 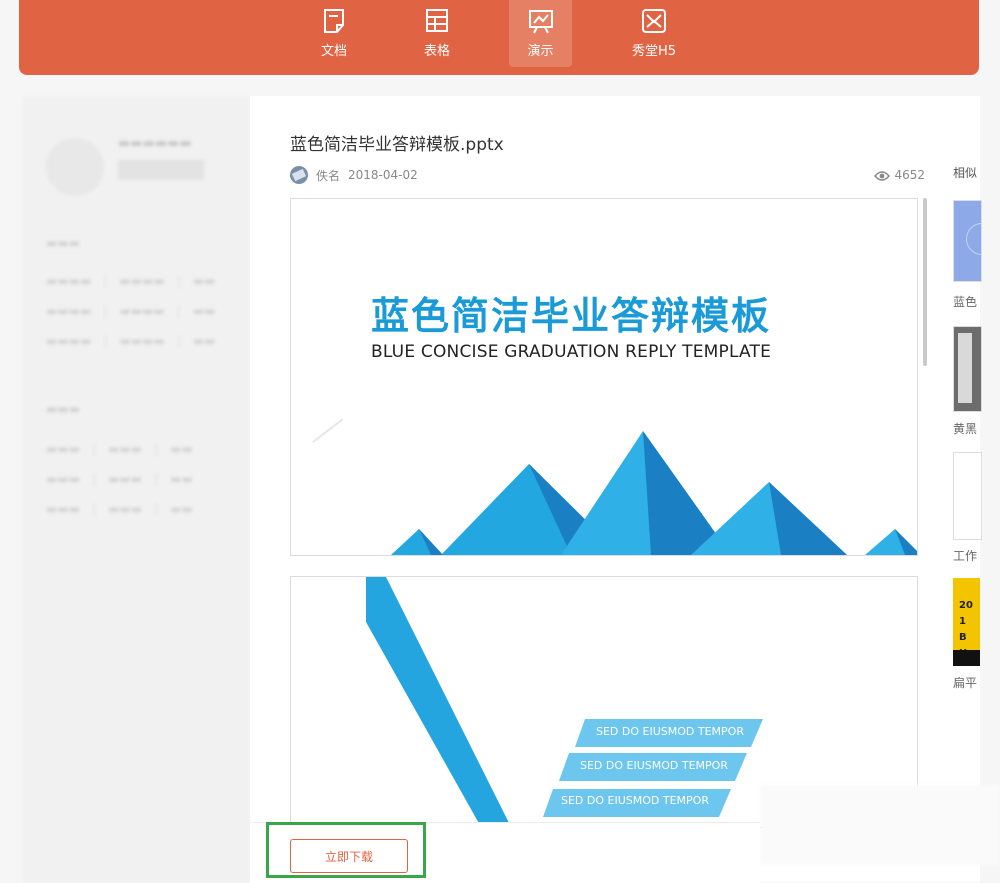 What do you see at coordinates (75, 167) in the screenshot?
I see `avatar` at bounding box center [75, 167].